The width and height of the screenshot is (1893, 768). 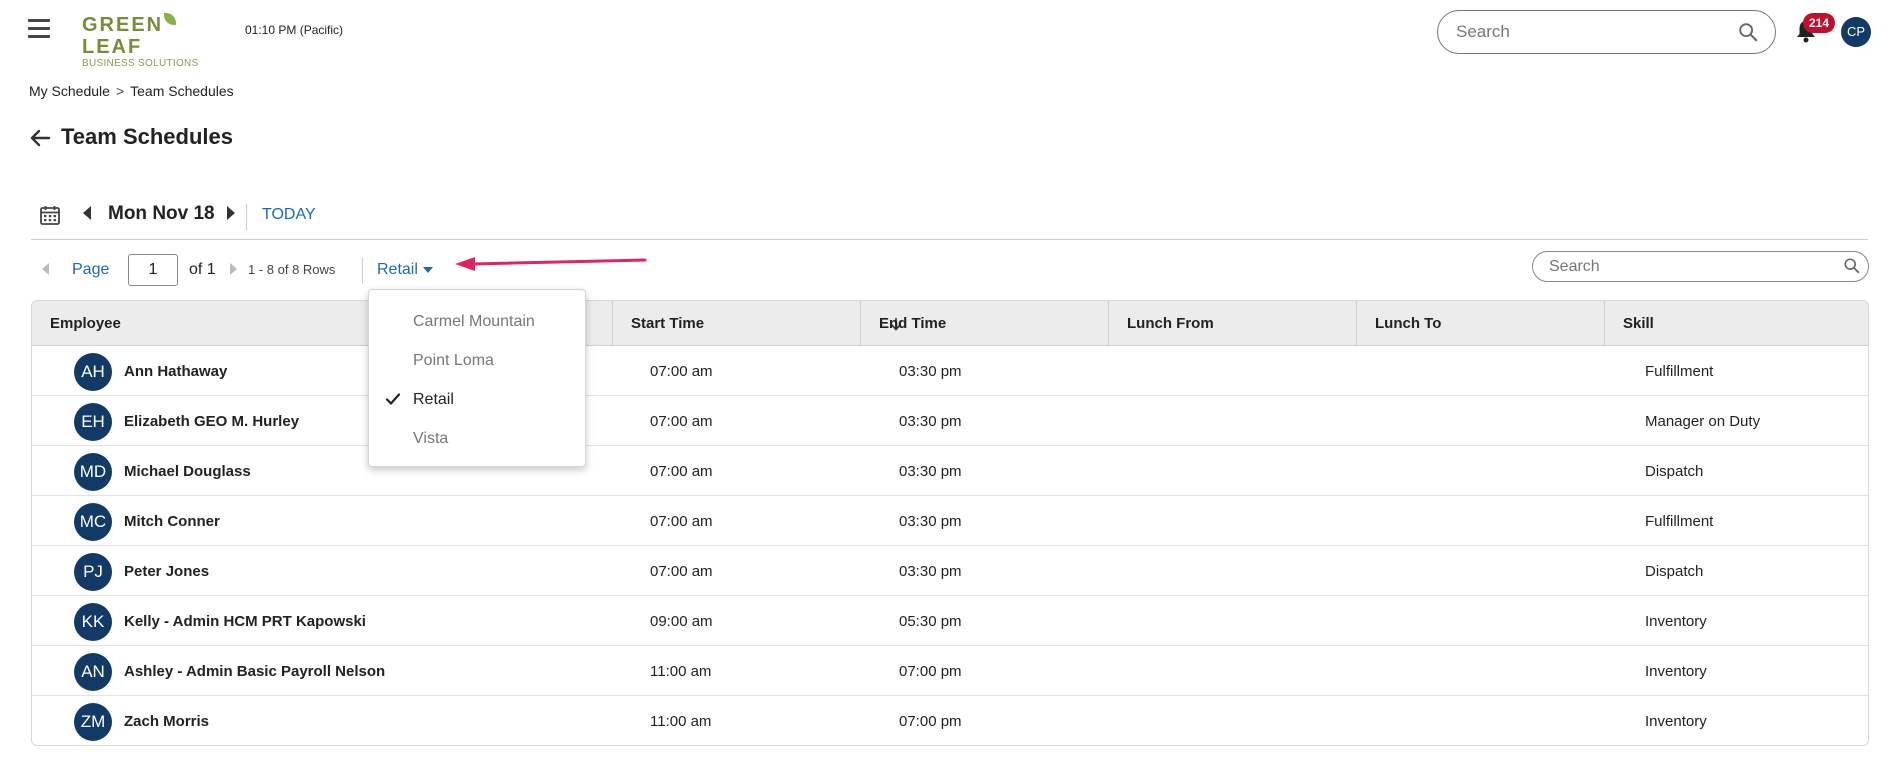 What do you see at coordinates (245, 621) in the screenshot?
I see `employee-name: Kelly - Admin HCM PRT Kapowski` at bounding box center [245, 621].